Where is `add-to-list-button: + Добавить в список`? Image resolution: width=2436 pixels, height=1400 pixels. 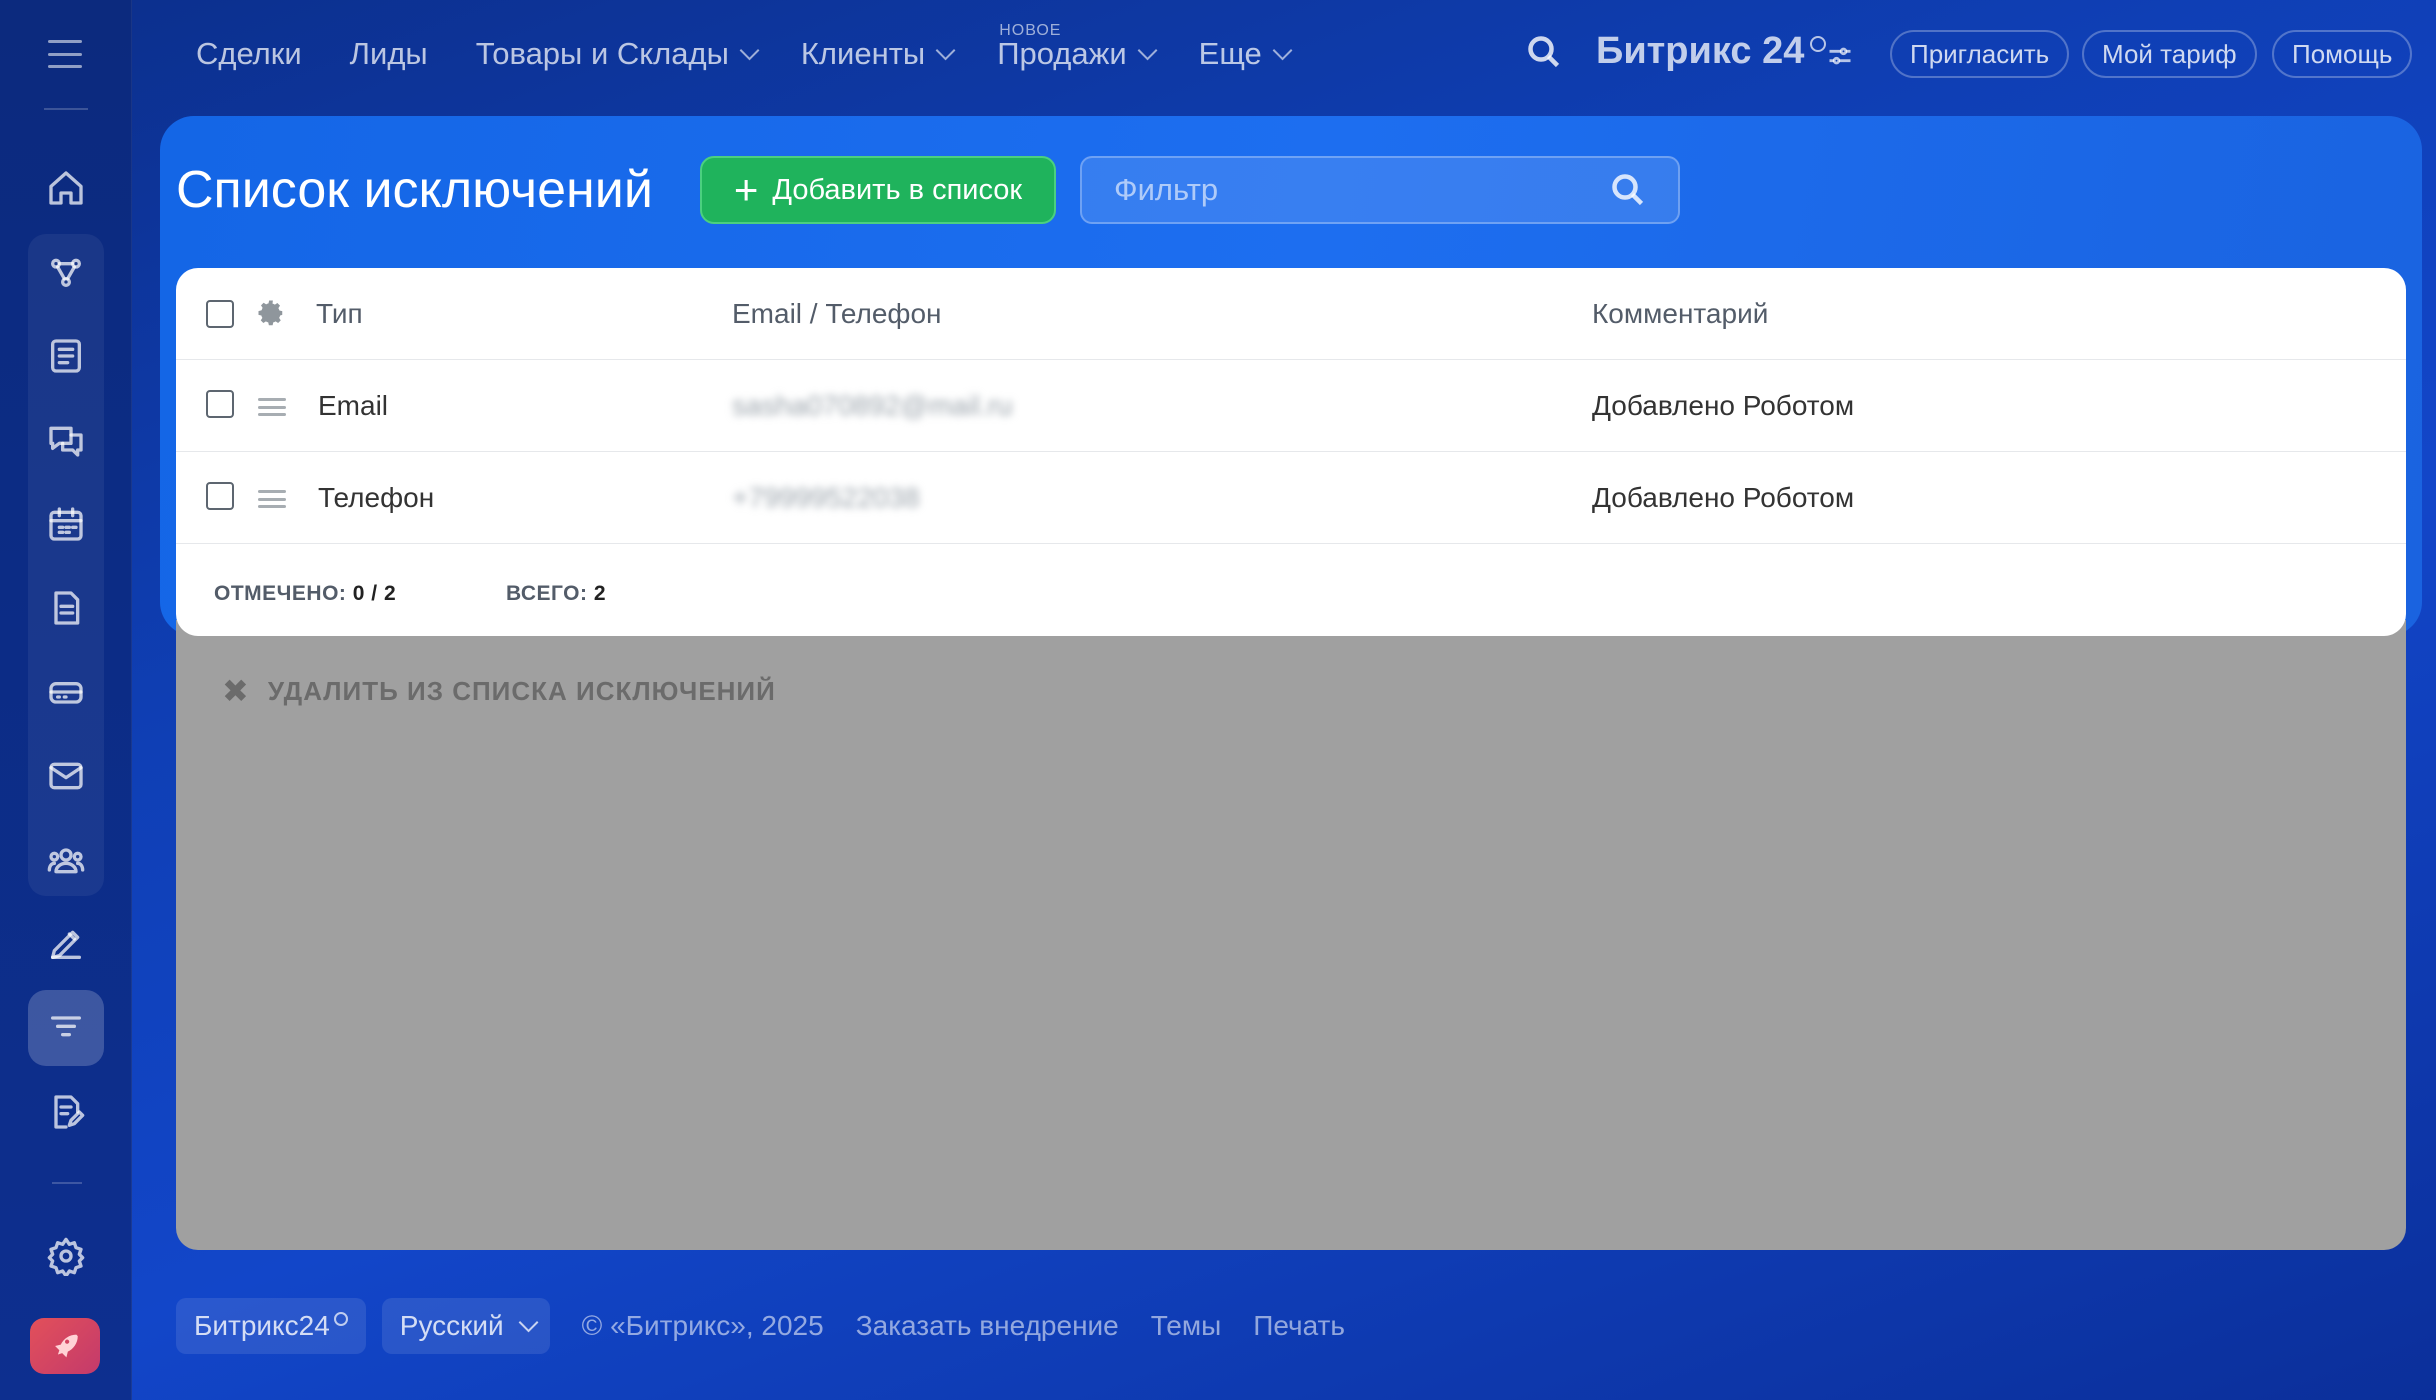 add-to-list-button: + Добавить в список is located at coordinates (878, 190).